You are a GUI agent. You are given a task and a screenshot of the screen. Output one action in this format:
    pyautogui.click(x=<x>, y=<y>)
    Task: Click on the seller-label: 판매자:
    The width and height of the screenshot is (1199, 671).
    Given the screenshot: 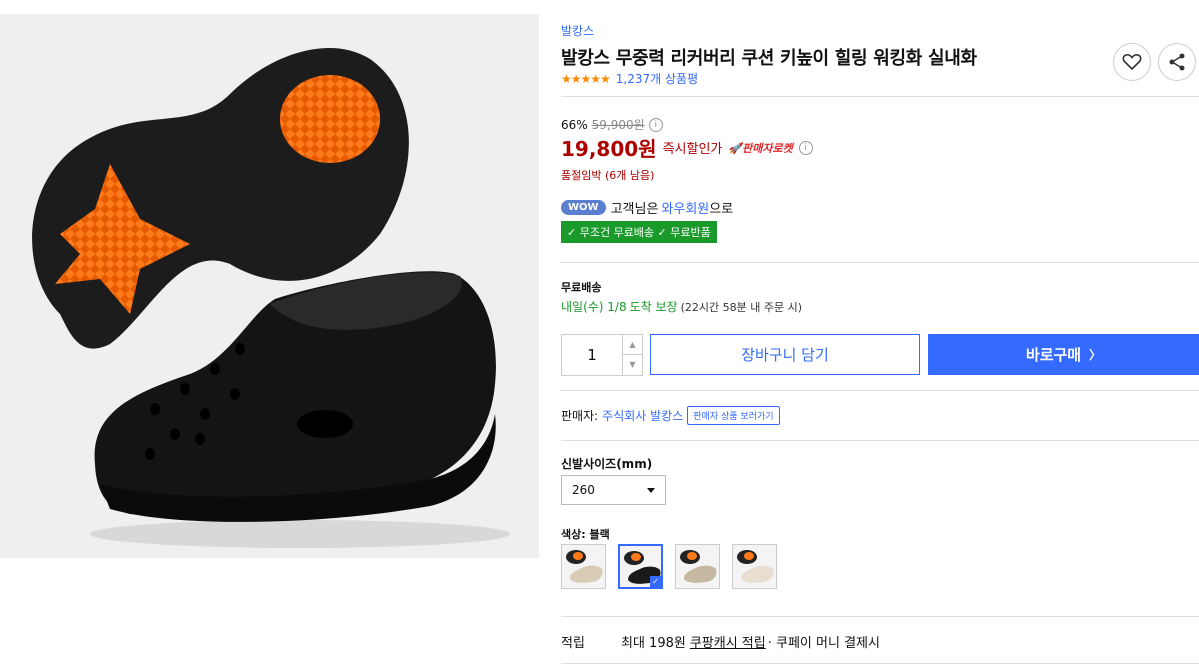 What is the action you would take?
    pyautogui.click(x=580, y=416)
    